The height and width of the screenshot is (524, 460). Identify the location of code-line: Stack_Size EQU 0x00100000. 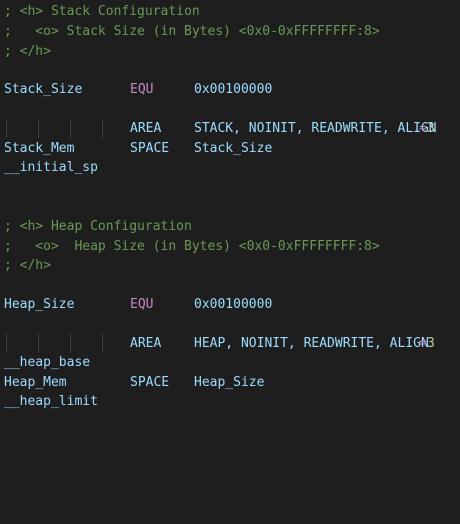
(136, 89).